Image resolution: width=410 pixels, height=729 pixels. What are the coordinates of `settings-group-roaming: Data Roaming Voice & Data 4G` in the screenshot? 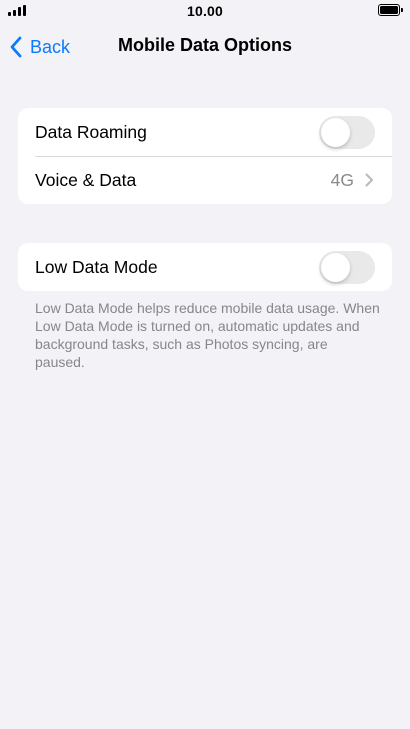 It's located at (205, 156).